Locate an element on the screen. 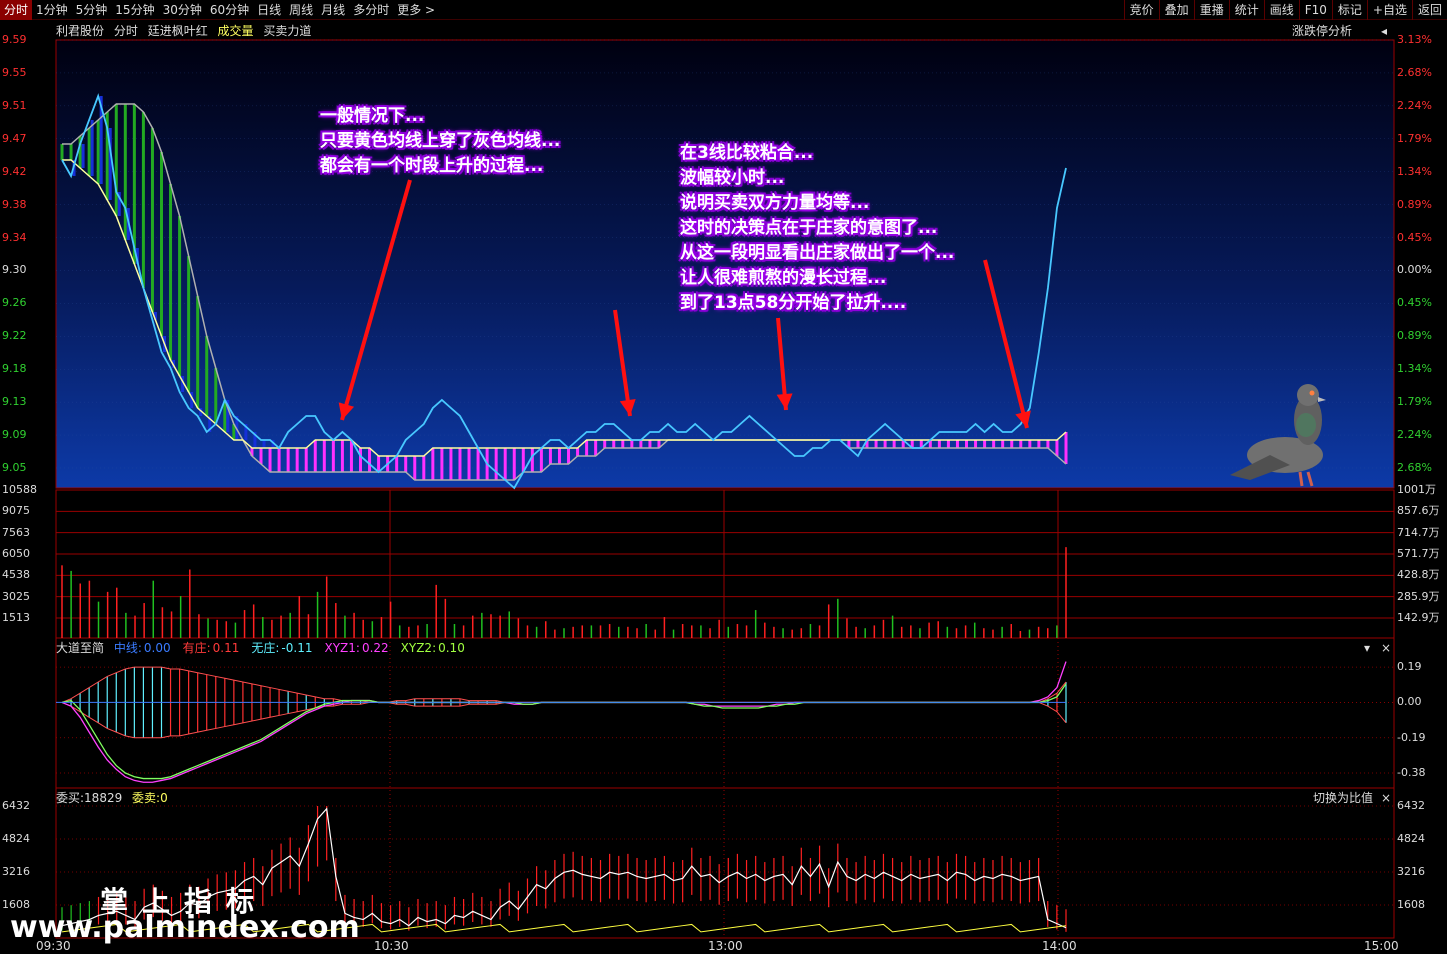 The height and width of the screenshot is (954, 1447). time-tick-label: 14:00 is located at coordinates (1059, 946).